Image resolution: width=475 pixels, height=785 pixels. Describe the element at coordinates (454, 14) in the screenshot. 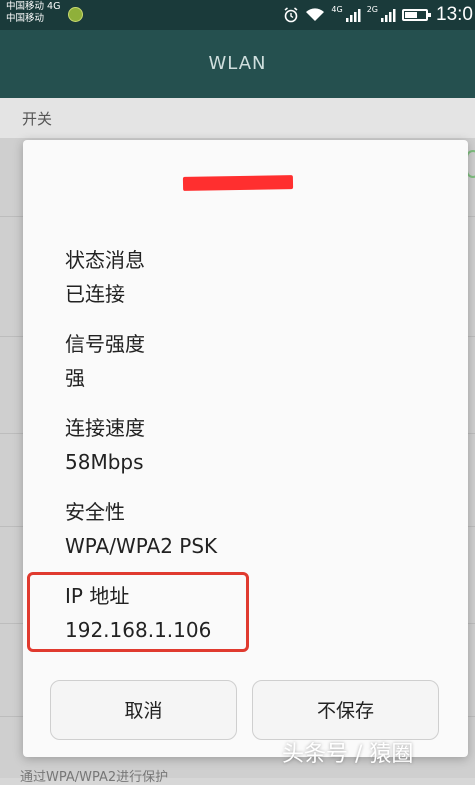

I see `clock: 13:0` at that location.